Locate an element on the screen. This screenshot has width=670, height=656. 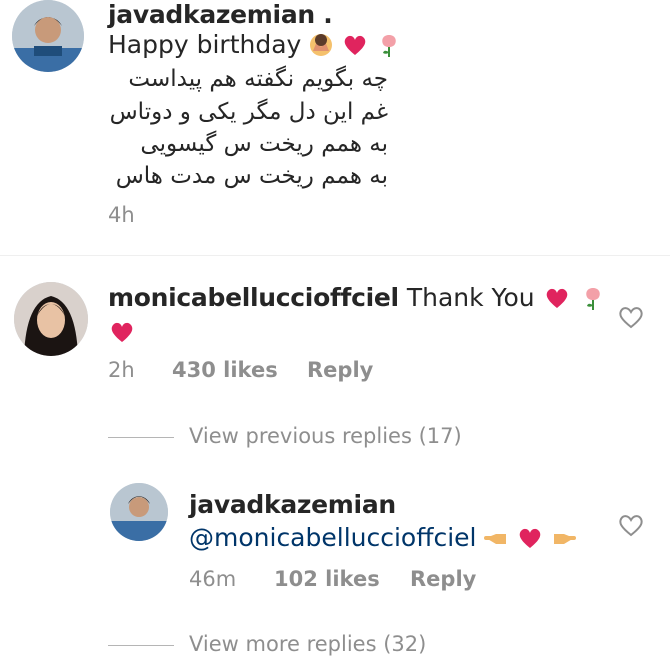
avatar-monicabelluccioffciel is located at coordinates (51, 319).